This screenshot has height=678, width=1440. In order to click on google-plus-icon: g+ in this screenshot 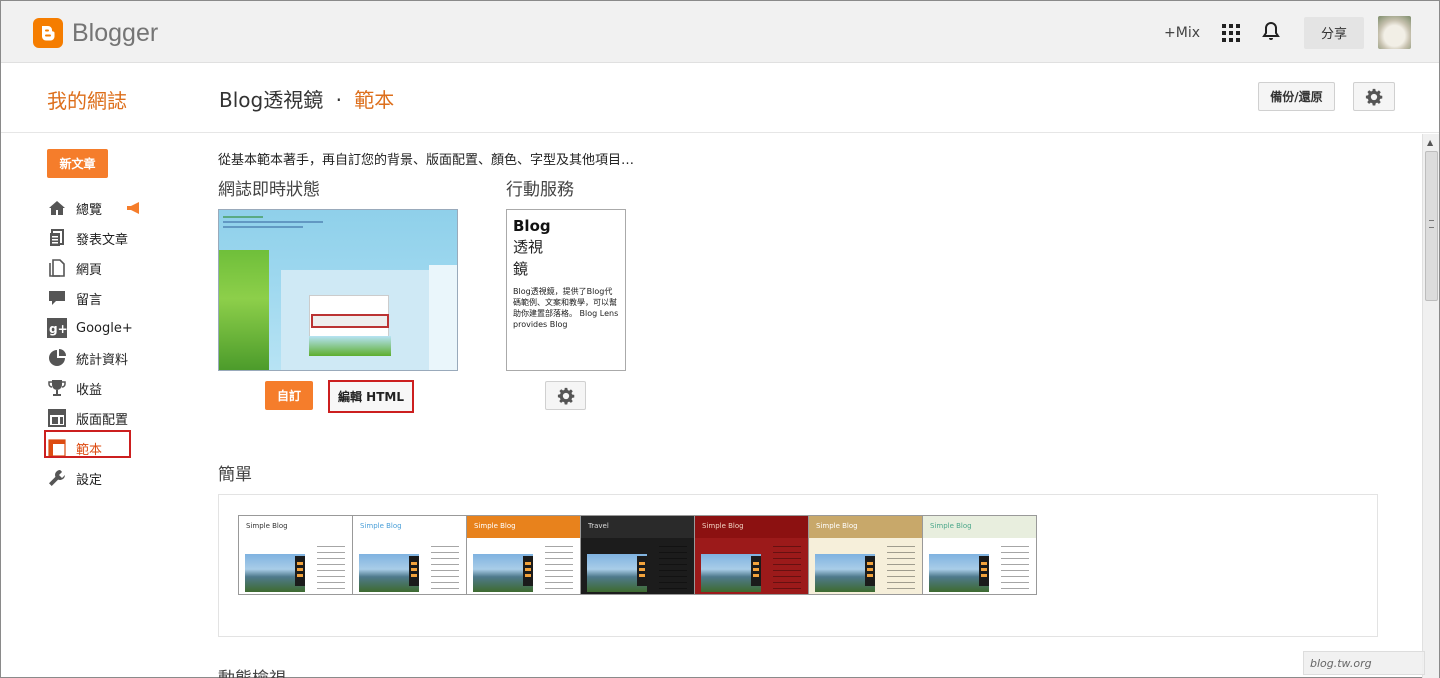, I will do `click(57, 328)`.